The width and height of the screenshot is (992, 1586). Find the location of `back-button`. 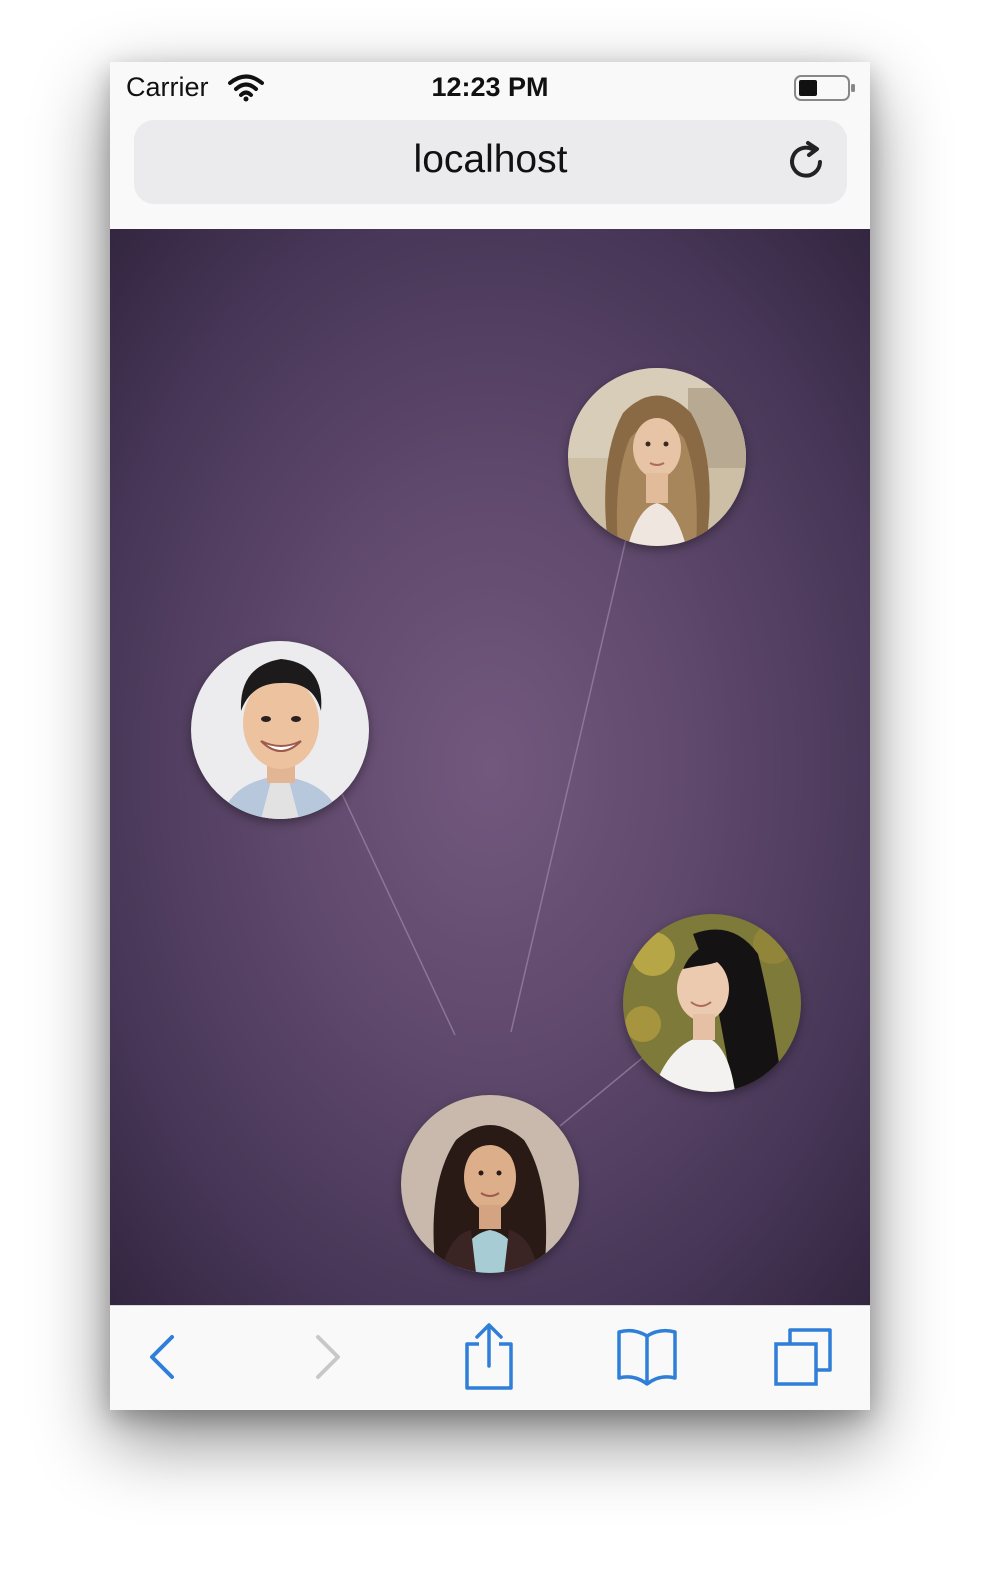

back-button is located at coordinates (162, 1359).